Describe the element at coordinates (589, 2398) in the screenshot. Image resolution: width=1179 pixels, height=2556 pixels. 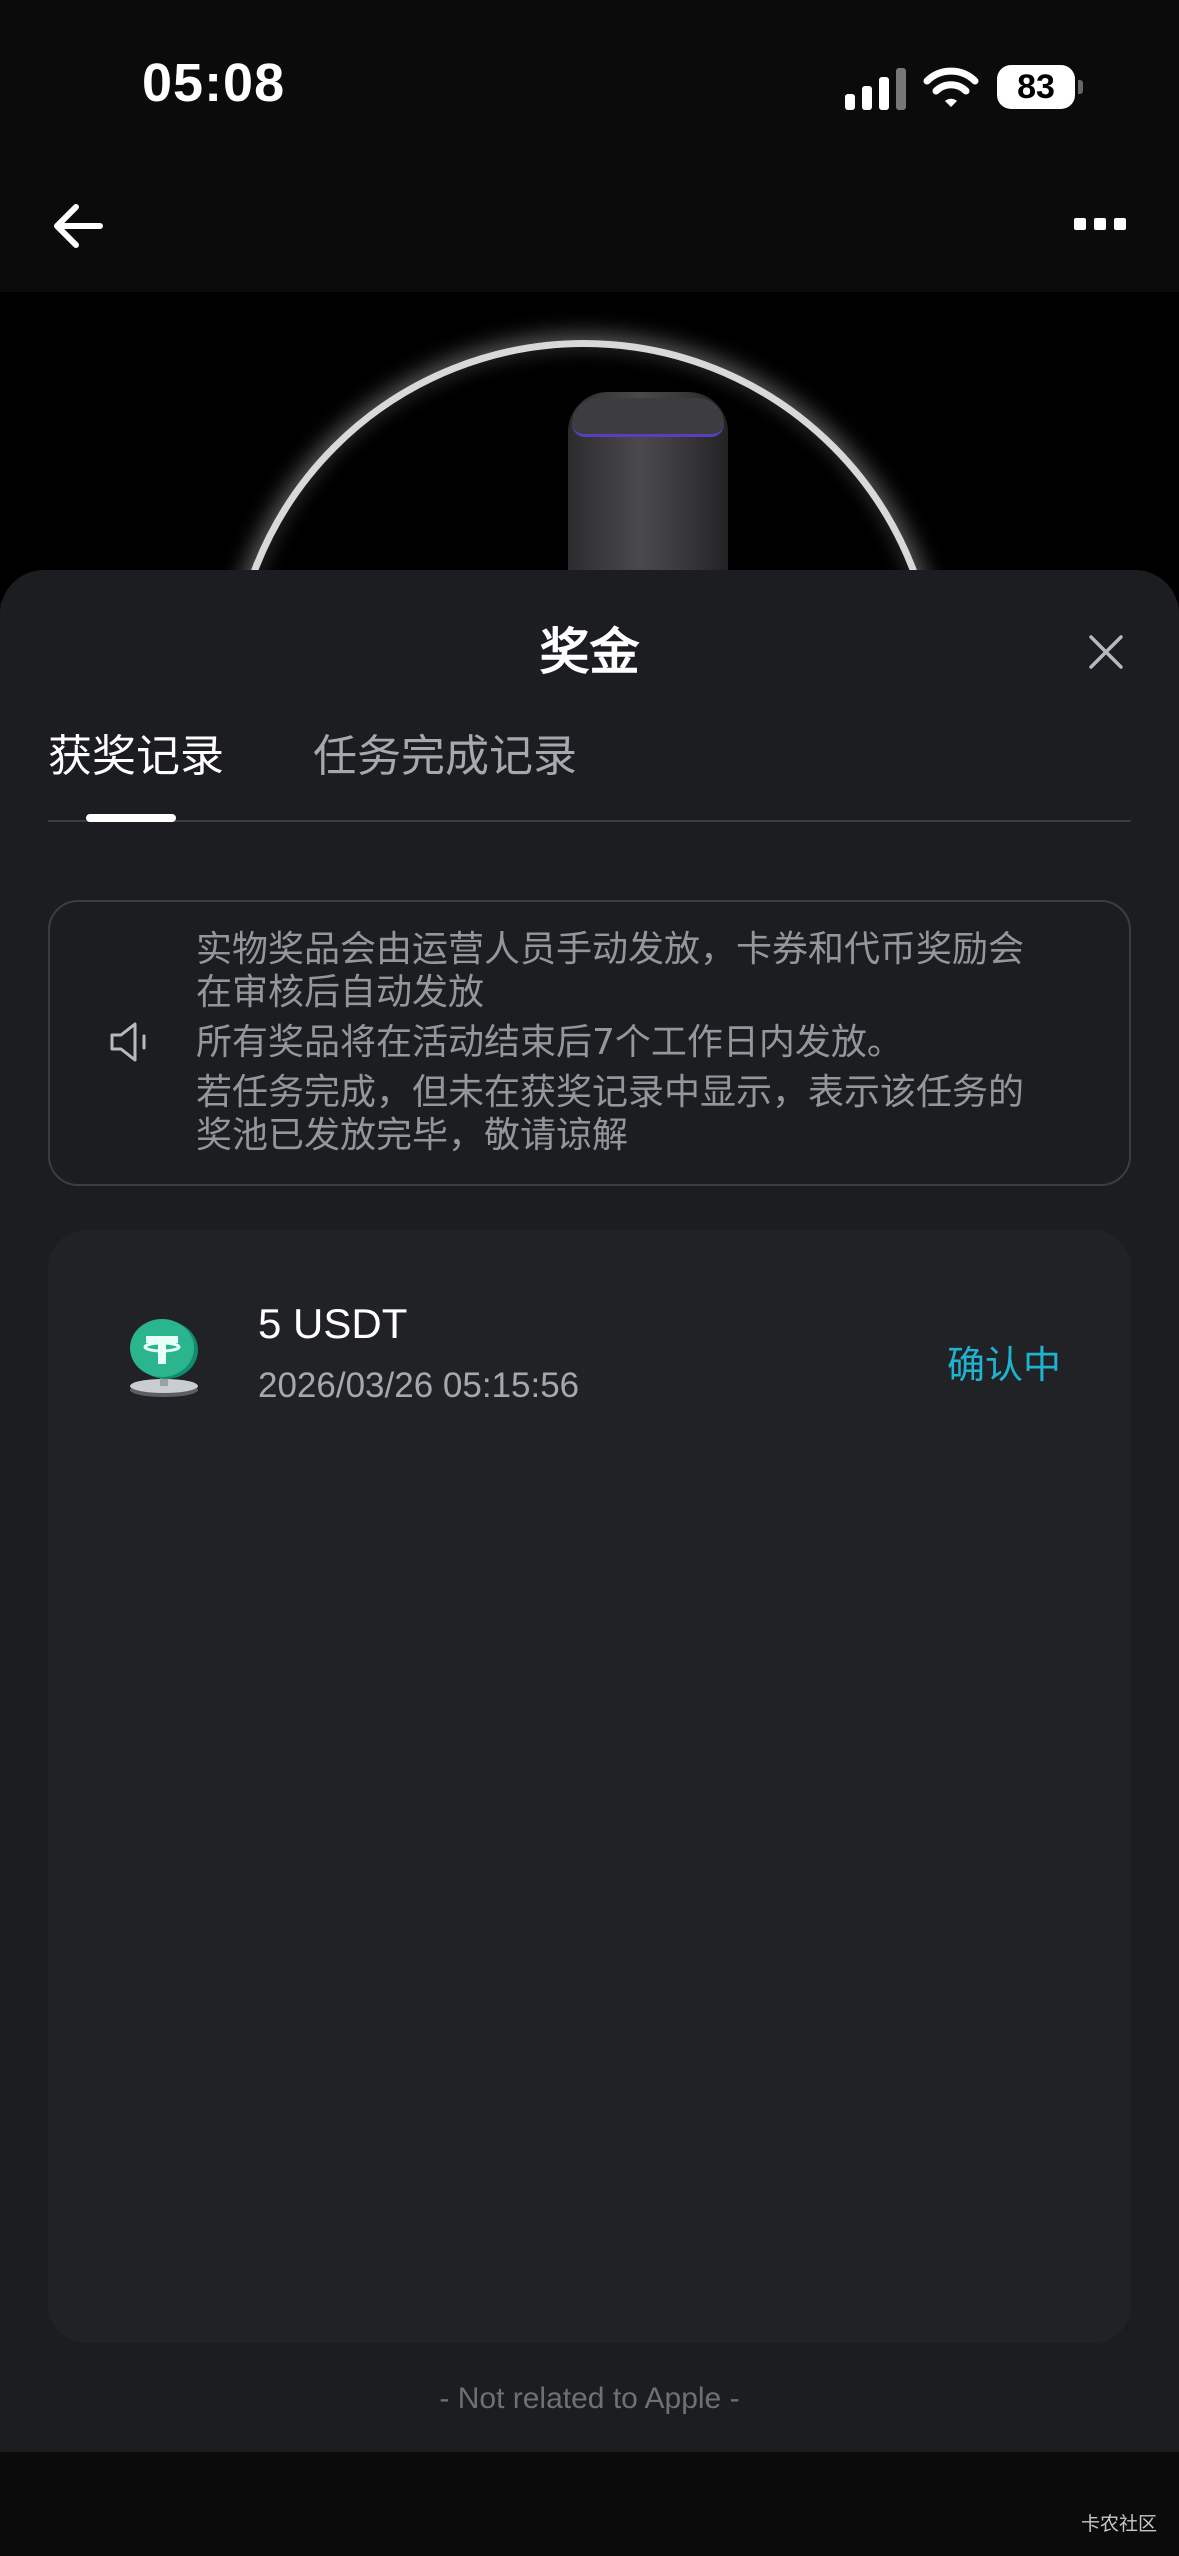
I see `footer-note: - Not related to Apple -` at that location.